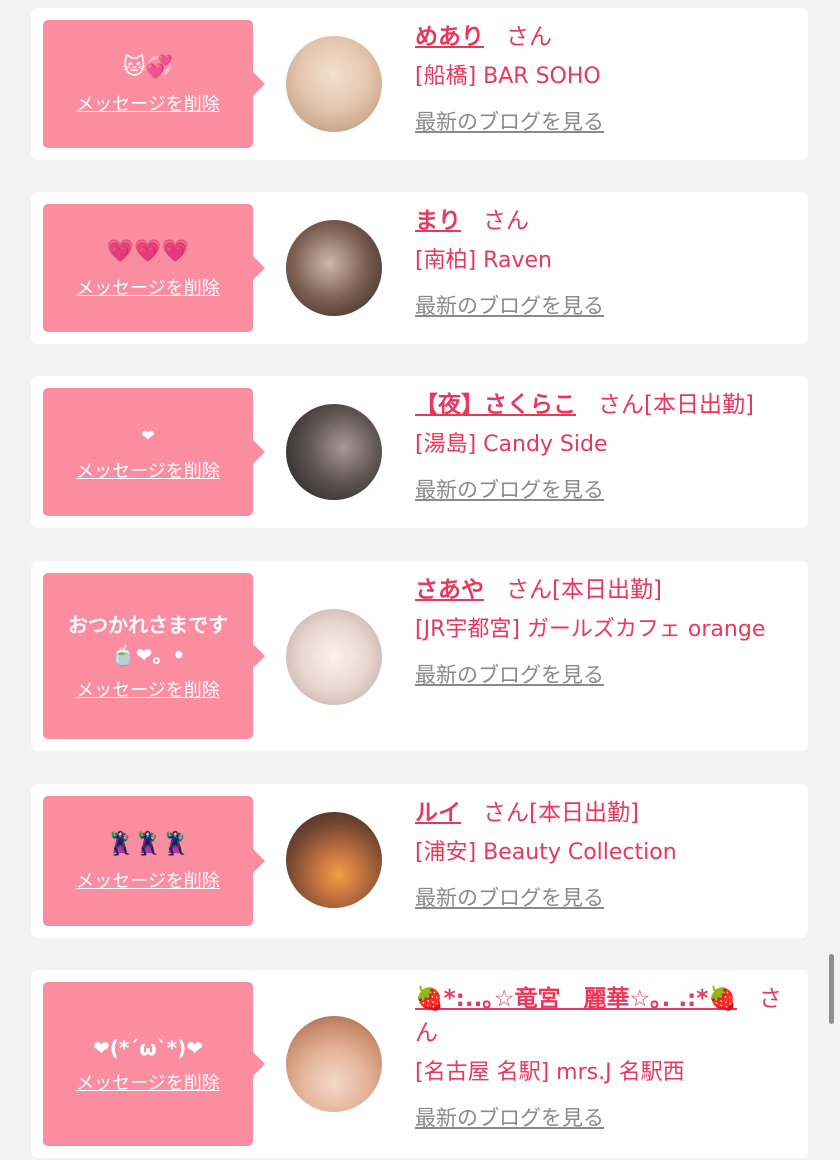 The width and height of the screenshot is (840, 1160). Describe the element at coordinates (154, 1064) in the screenshot. I see `message-bubble: ❤(*´ω`*)❤ メッセージを削除` at that location.